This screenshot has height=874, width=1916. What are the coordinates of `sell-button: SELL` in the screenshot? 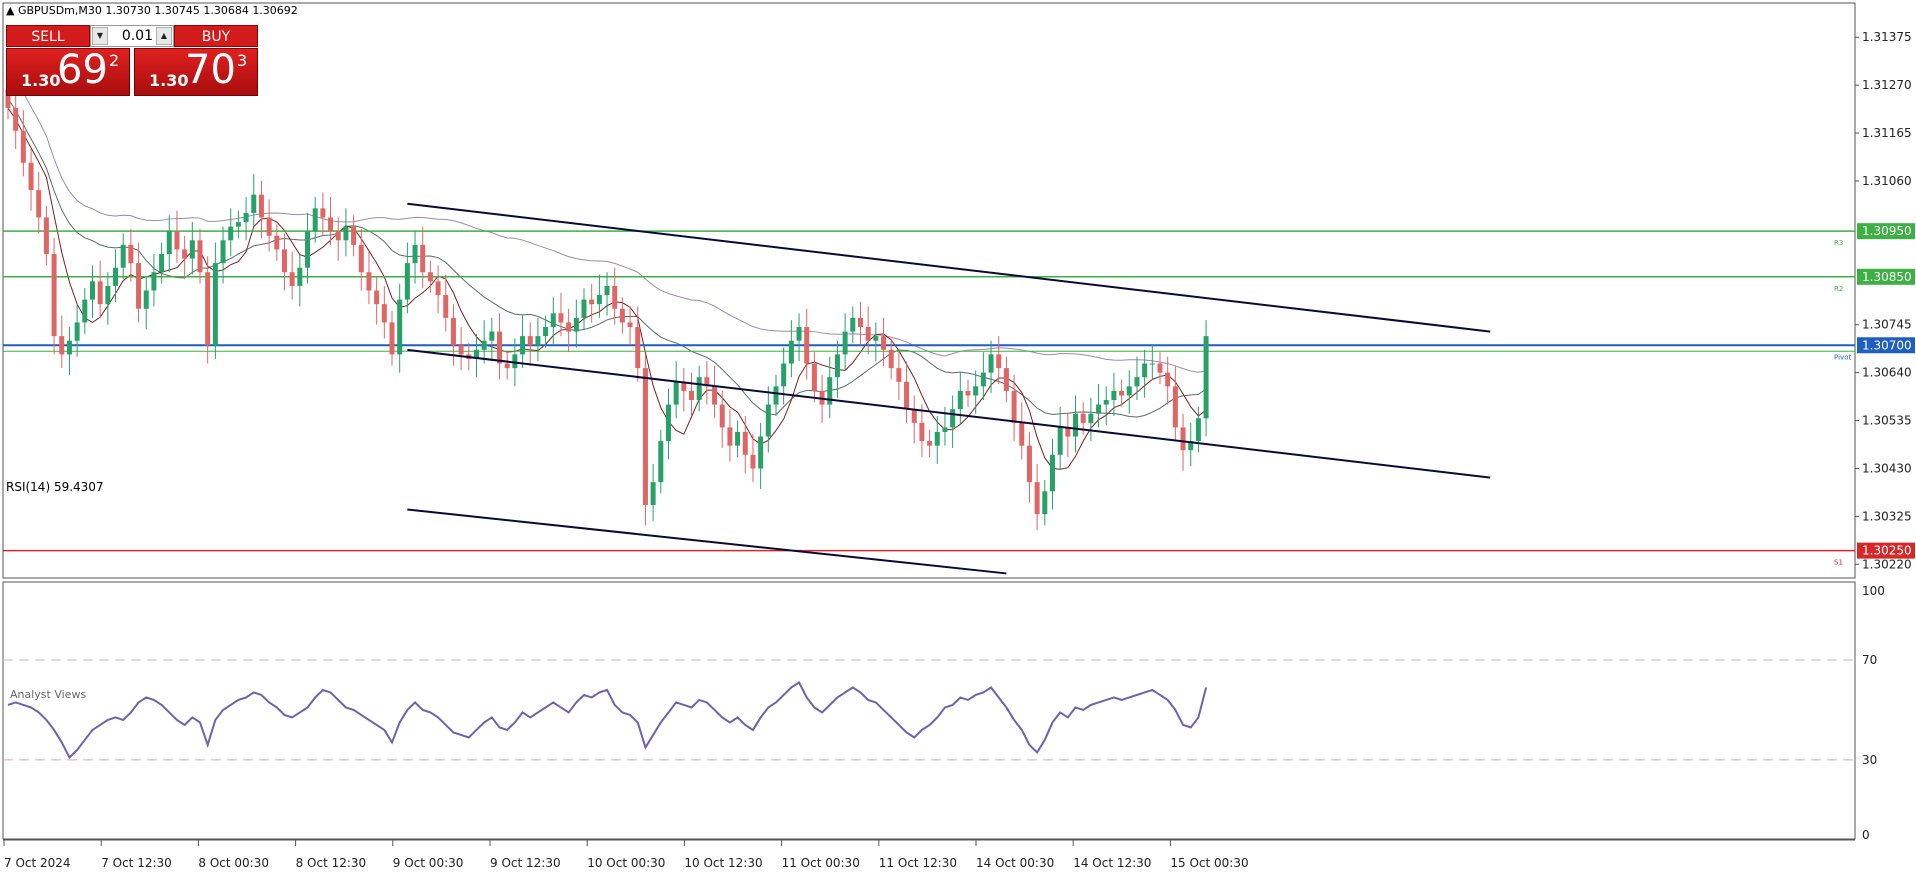 It's located at (48, 36).